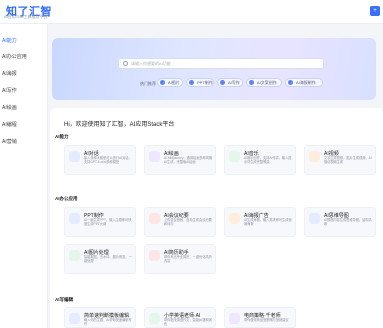 This screenshot has width=383, height=328. What do you see at coordinates (230, 82) in the screenshot?
I see `hot-tag: AI写作` at bounding box center [230, 82].